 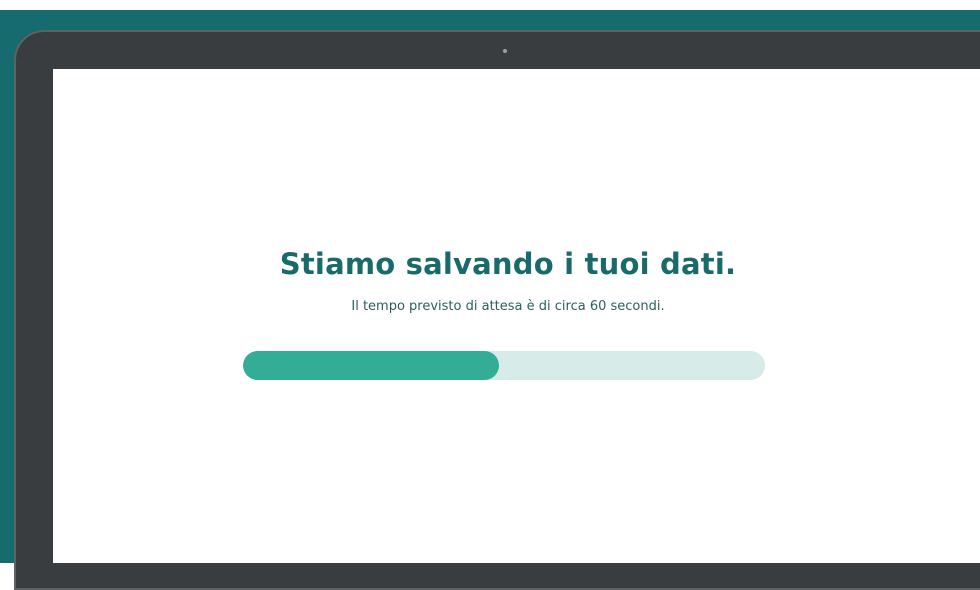 I want to click on progress-bar, so click(x=504, y=365).